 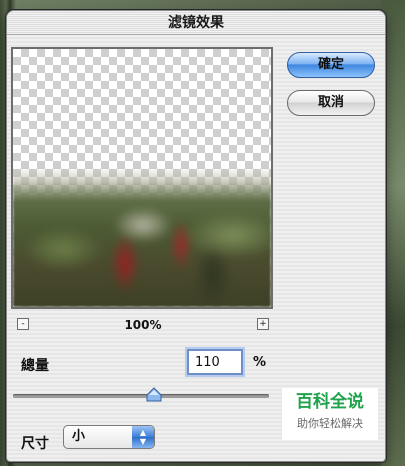 I want to click on amount-input, so click(x=215, y=362).